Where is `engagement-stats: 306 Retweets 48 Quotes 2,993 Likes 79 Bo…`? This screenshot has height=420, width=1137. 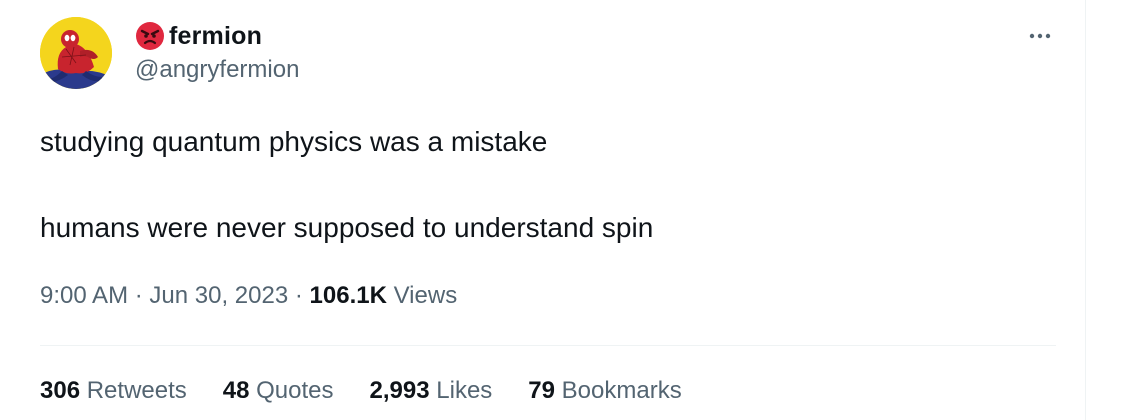 engagement-stats: 306 Retweets 48 Quotes 2,993 Likes 79 Bo… is located at coordinates (379, 391).